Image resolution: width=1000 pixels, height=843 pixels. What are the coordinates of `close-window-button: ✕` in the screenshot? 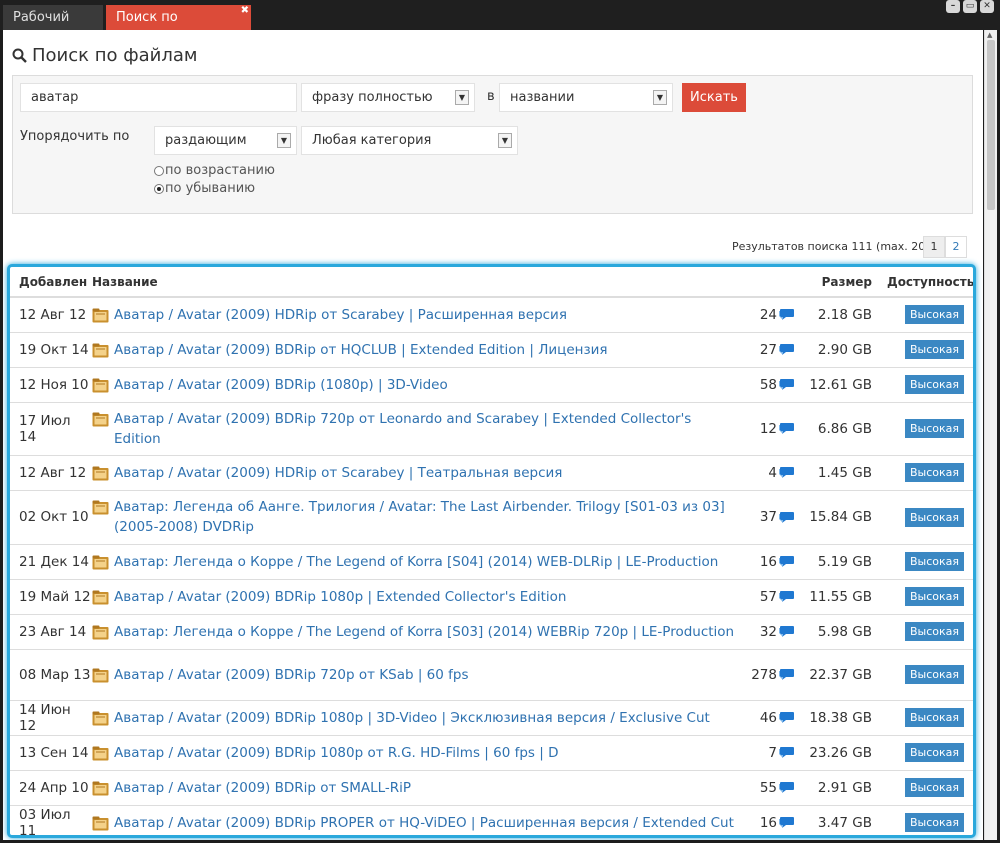 It's located at (987, 6).